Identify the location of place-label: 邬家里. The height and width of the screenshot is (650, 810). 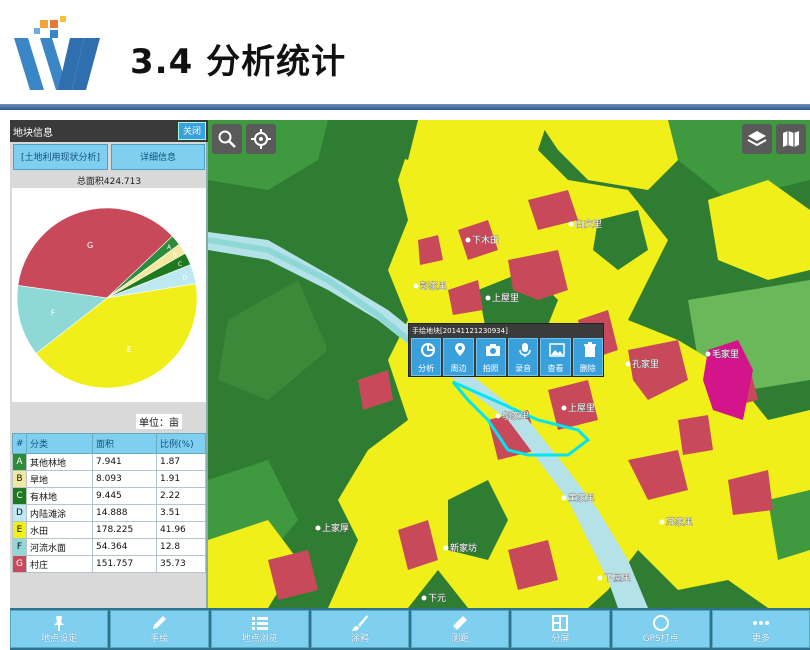
(515, 416).